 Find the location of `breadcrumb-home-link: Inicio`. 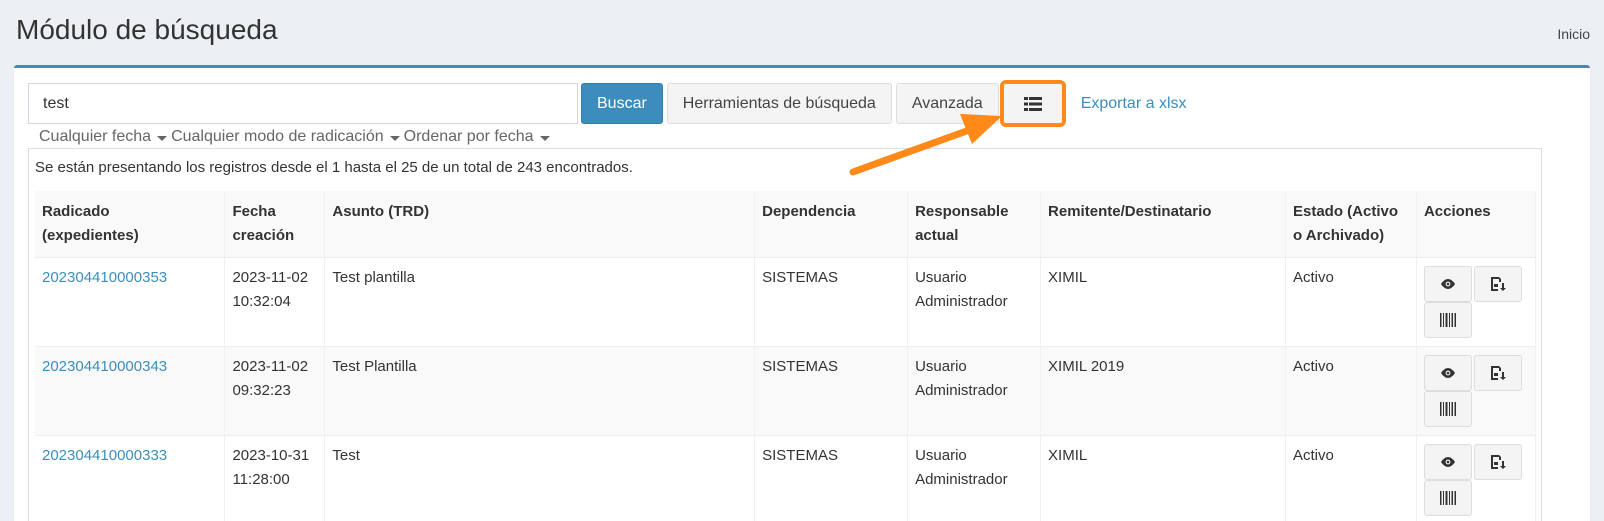

breadcrumb-home-link: Inicio is located at coordinates (1573, 34).